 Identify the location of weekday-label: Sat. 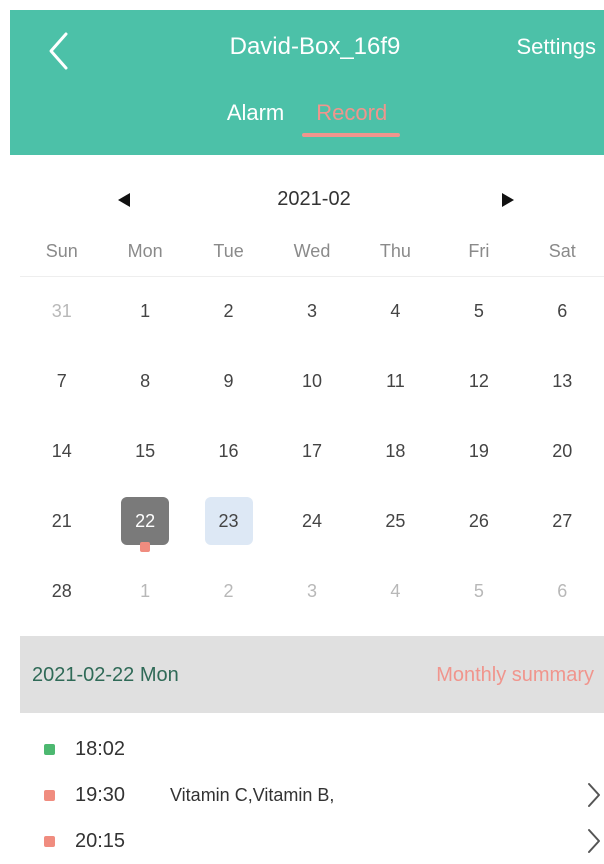
(562, 251).